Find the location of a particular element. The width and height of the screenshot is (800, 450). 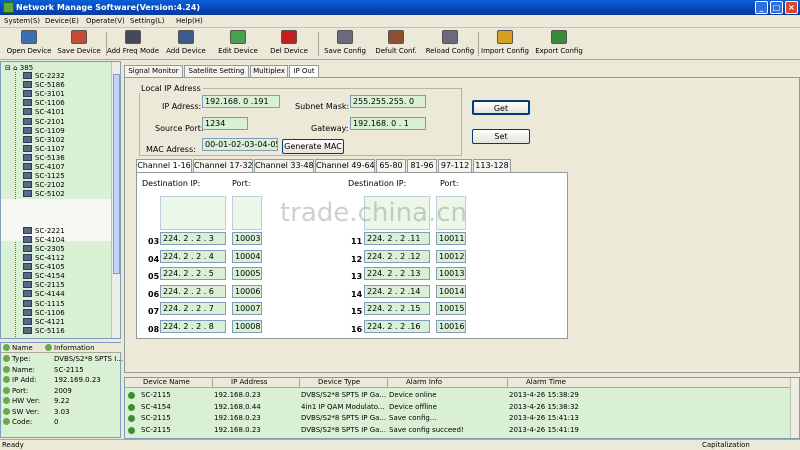

info-header-information: Information is located at coordinates (70, 348).